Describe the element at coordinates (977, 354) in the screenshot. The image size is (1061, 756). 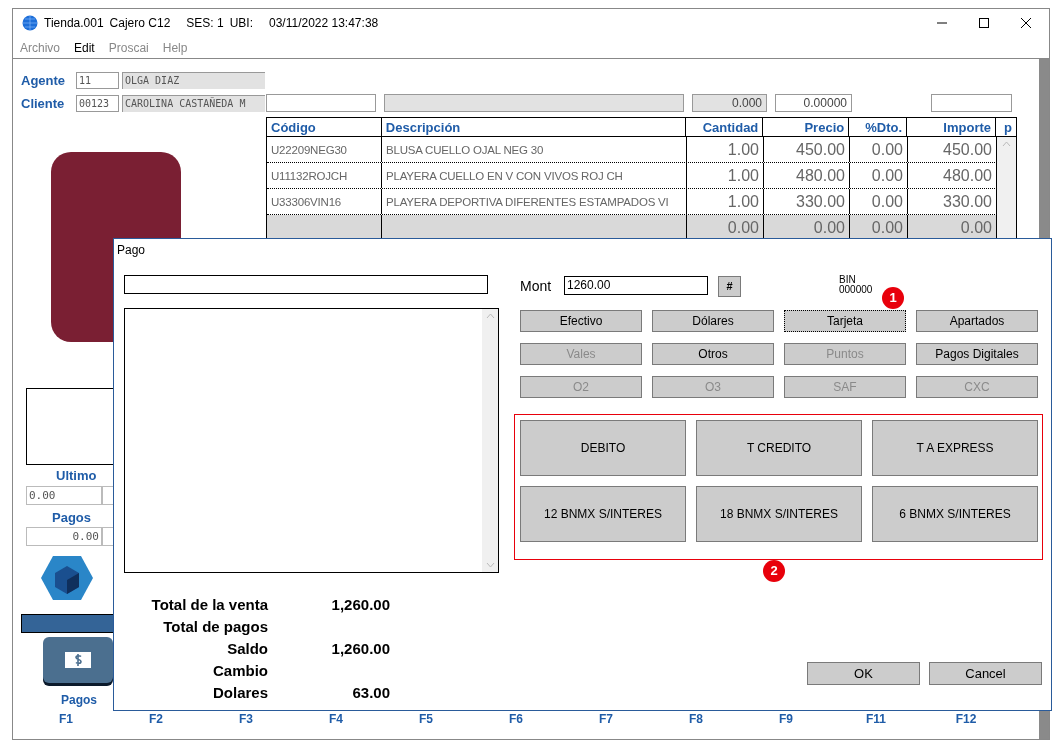
I see `payment-method-button: Pagos Digitales` at that location.